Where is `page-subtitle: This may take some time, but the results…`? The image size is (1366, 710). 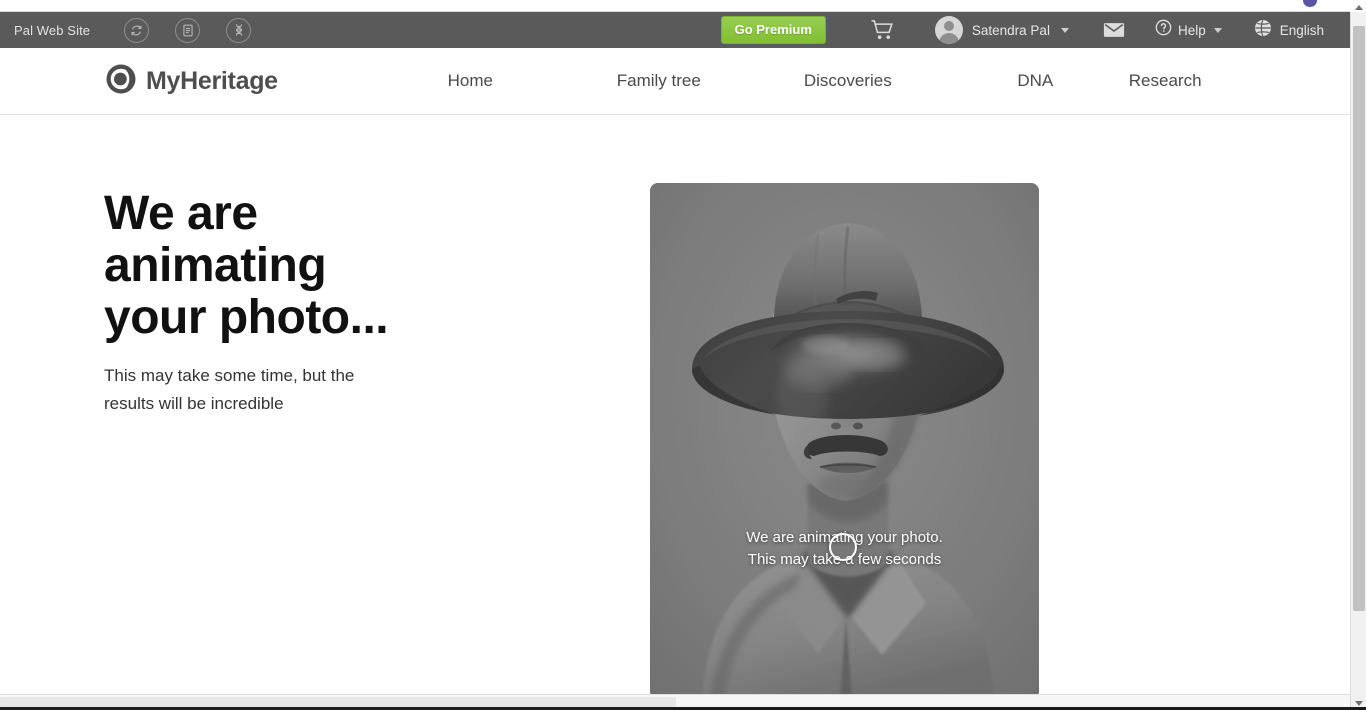 page-subtitle: This may take some time, but the results… is located at coordinates (229, 389).